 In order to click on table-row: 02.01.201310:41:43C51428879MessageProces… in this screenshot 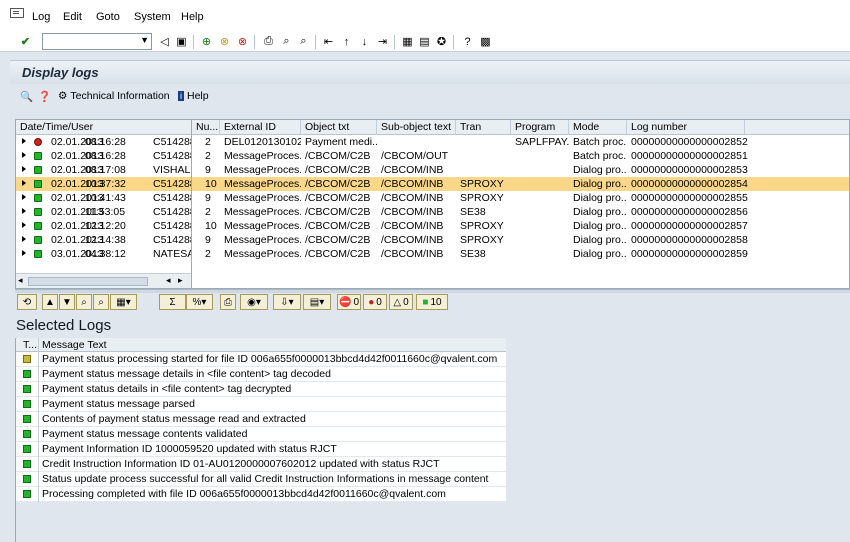, I will do `click(432, 198)`.